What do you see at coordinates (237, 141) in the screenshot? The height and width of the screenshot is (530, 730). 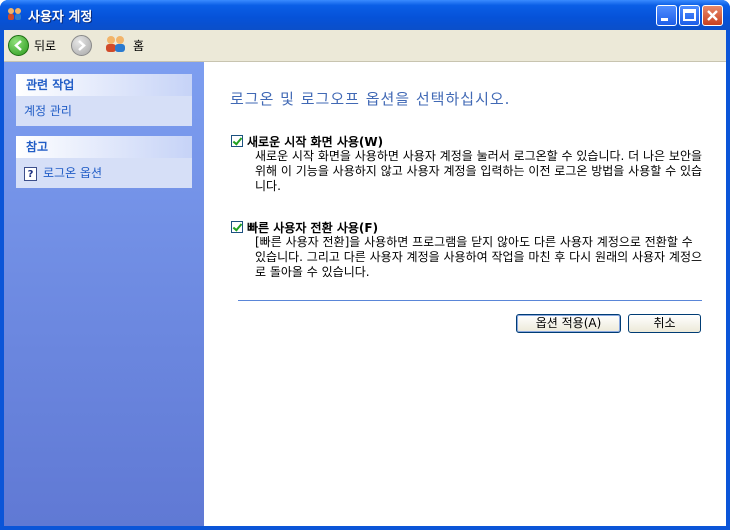 I see `welcome-screen-checkbox` at bounding box center [237, 141].